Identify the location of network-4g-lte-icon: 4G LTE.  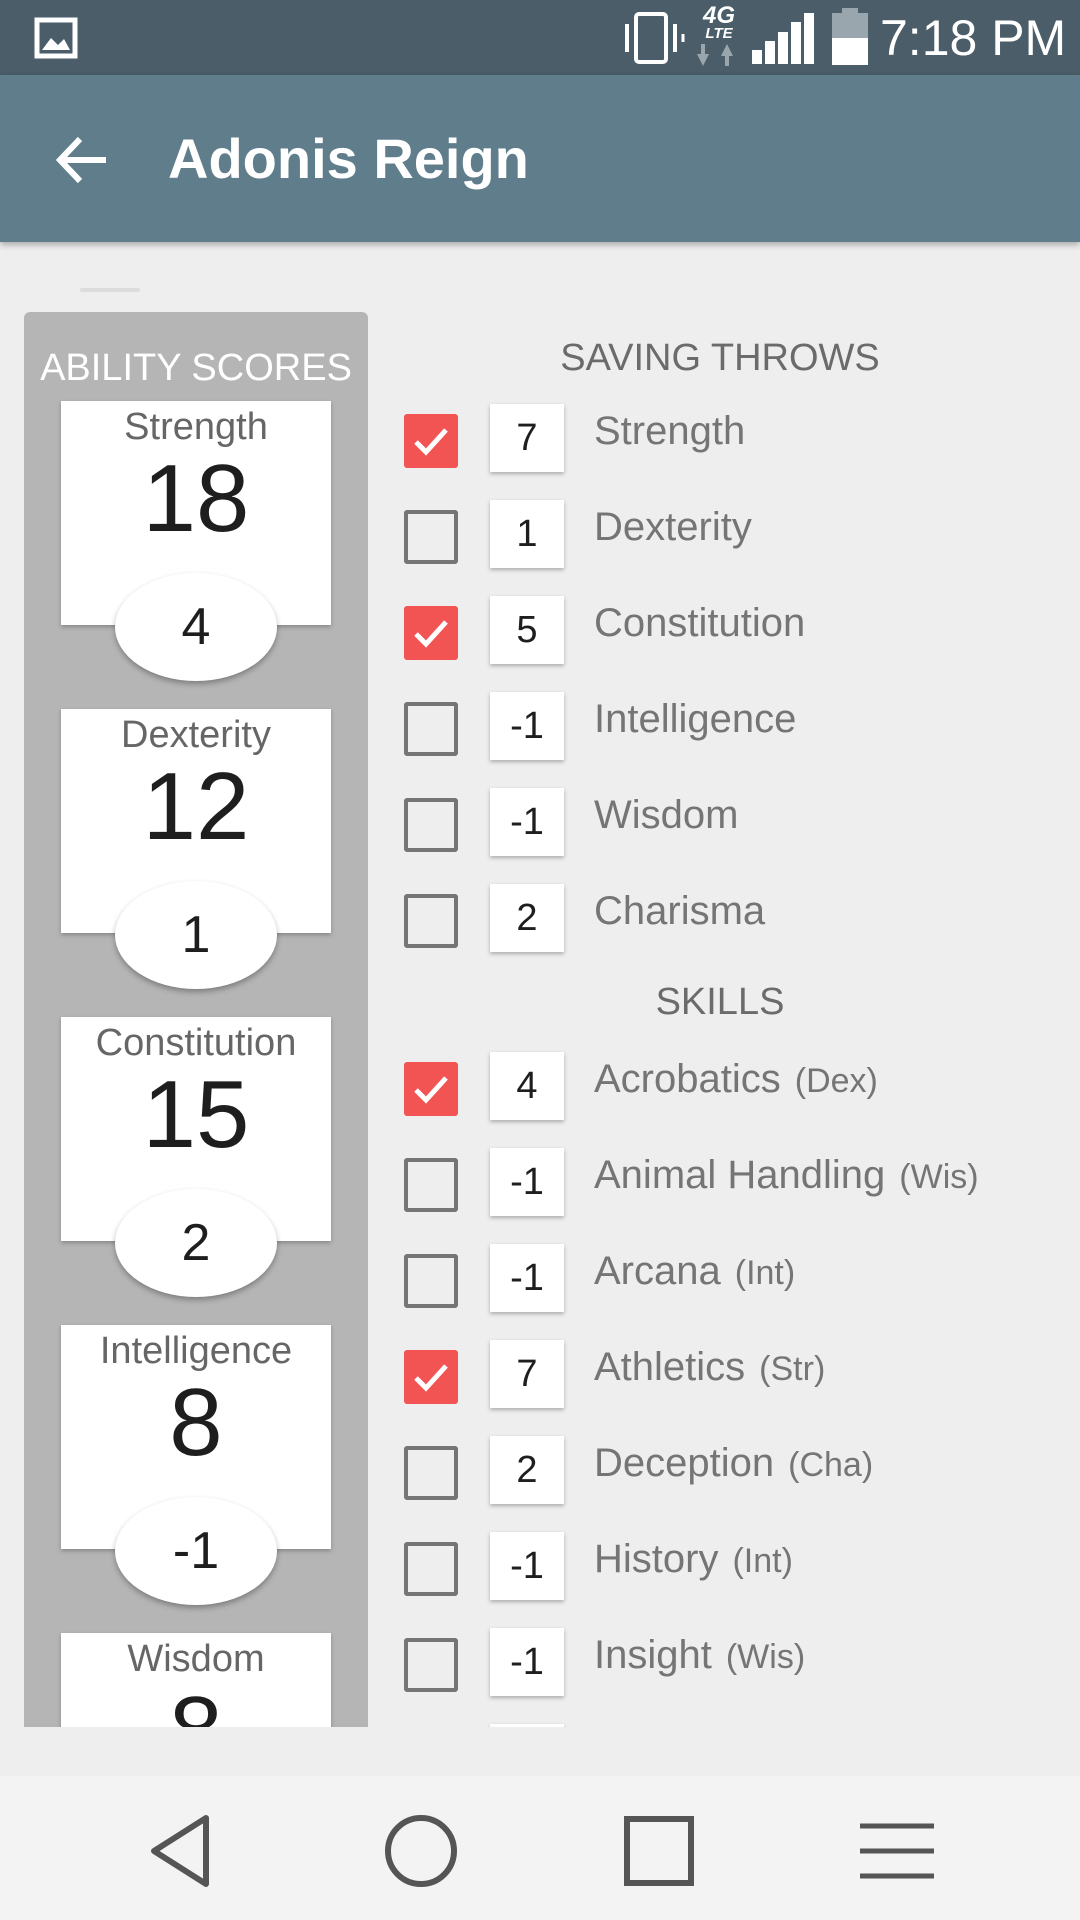
(719, 37).